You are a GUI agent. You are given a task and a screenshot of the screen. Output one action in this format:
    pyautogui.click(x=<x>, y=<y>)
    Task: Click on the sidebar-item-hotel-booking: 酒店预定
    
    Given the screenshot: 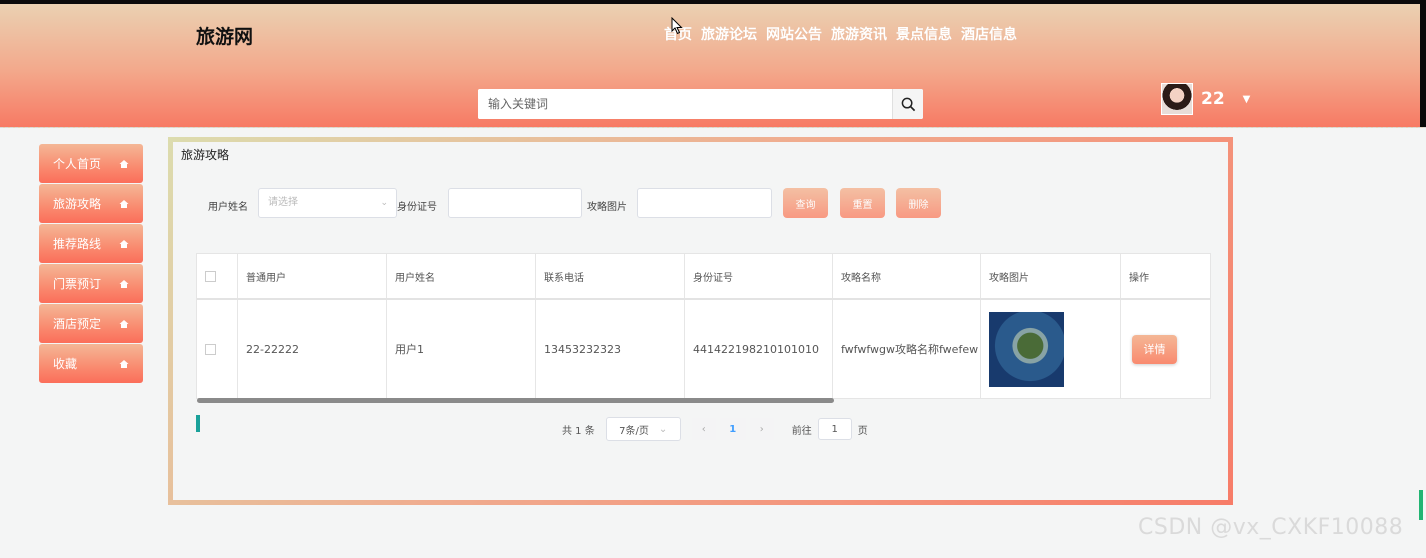 What is the action you would take?
    pyautogui.click(x=91, y=323)
    